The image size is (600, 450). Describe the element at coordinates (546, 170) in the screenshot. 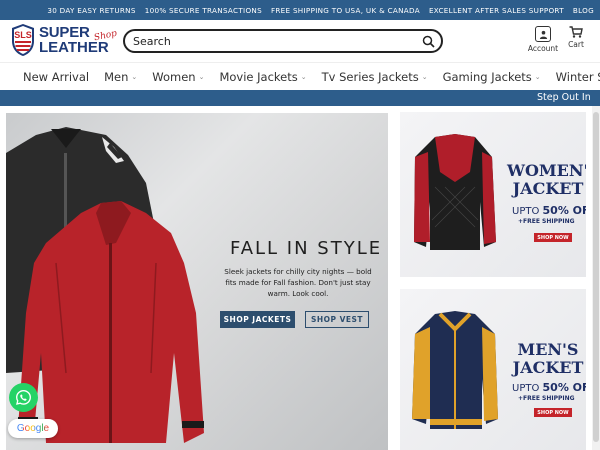

I see `promo-title-line1: WOMEN'S` at that location.